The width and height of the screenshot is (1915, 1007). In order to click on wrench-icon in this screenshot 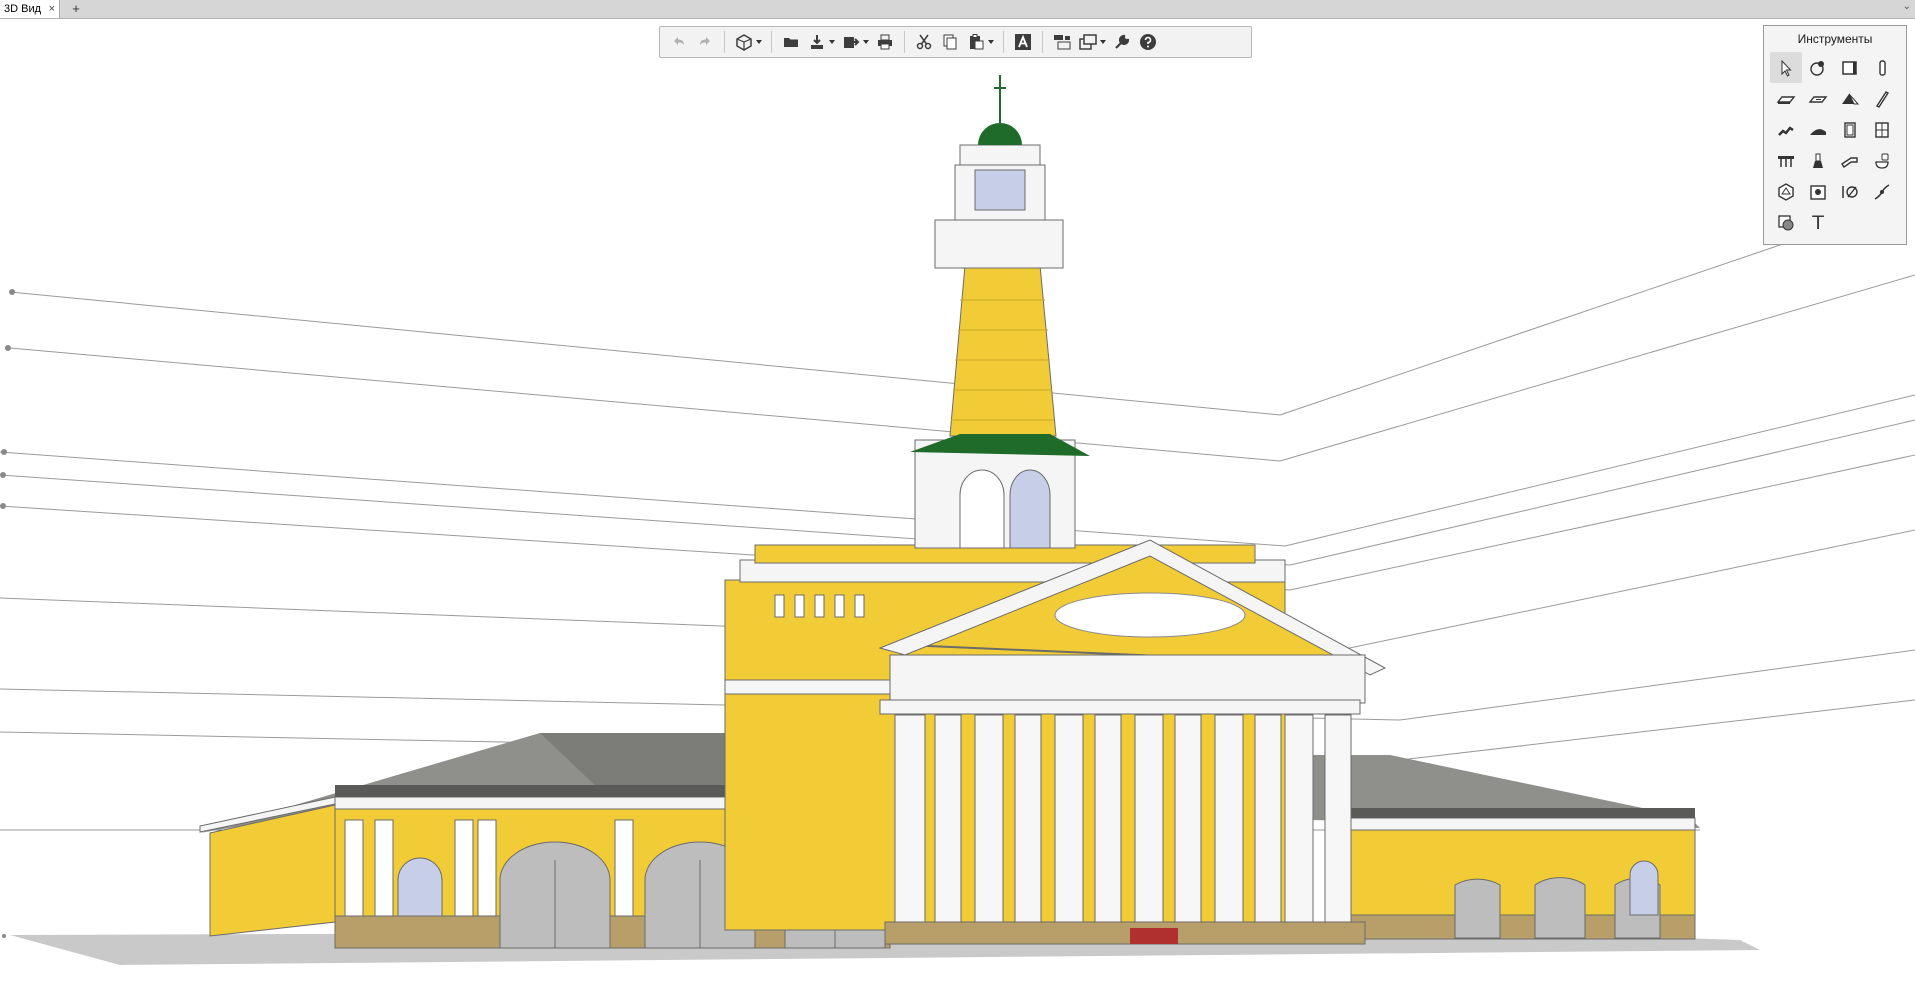, I will do `click(1122, 42)`.